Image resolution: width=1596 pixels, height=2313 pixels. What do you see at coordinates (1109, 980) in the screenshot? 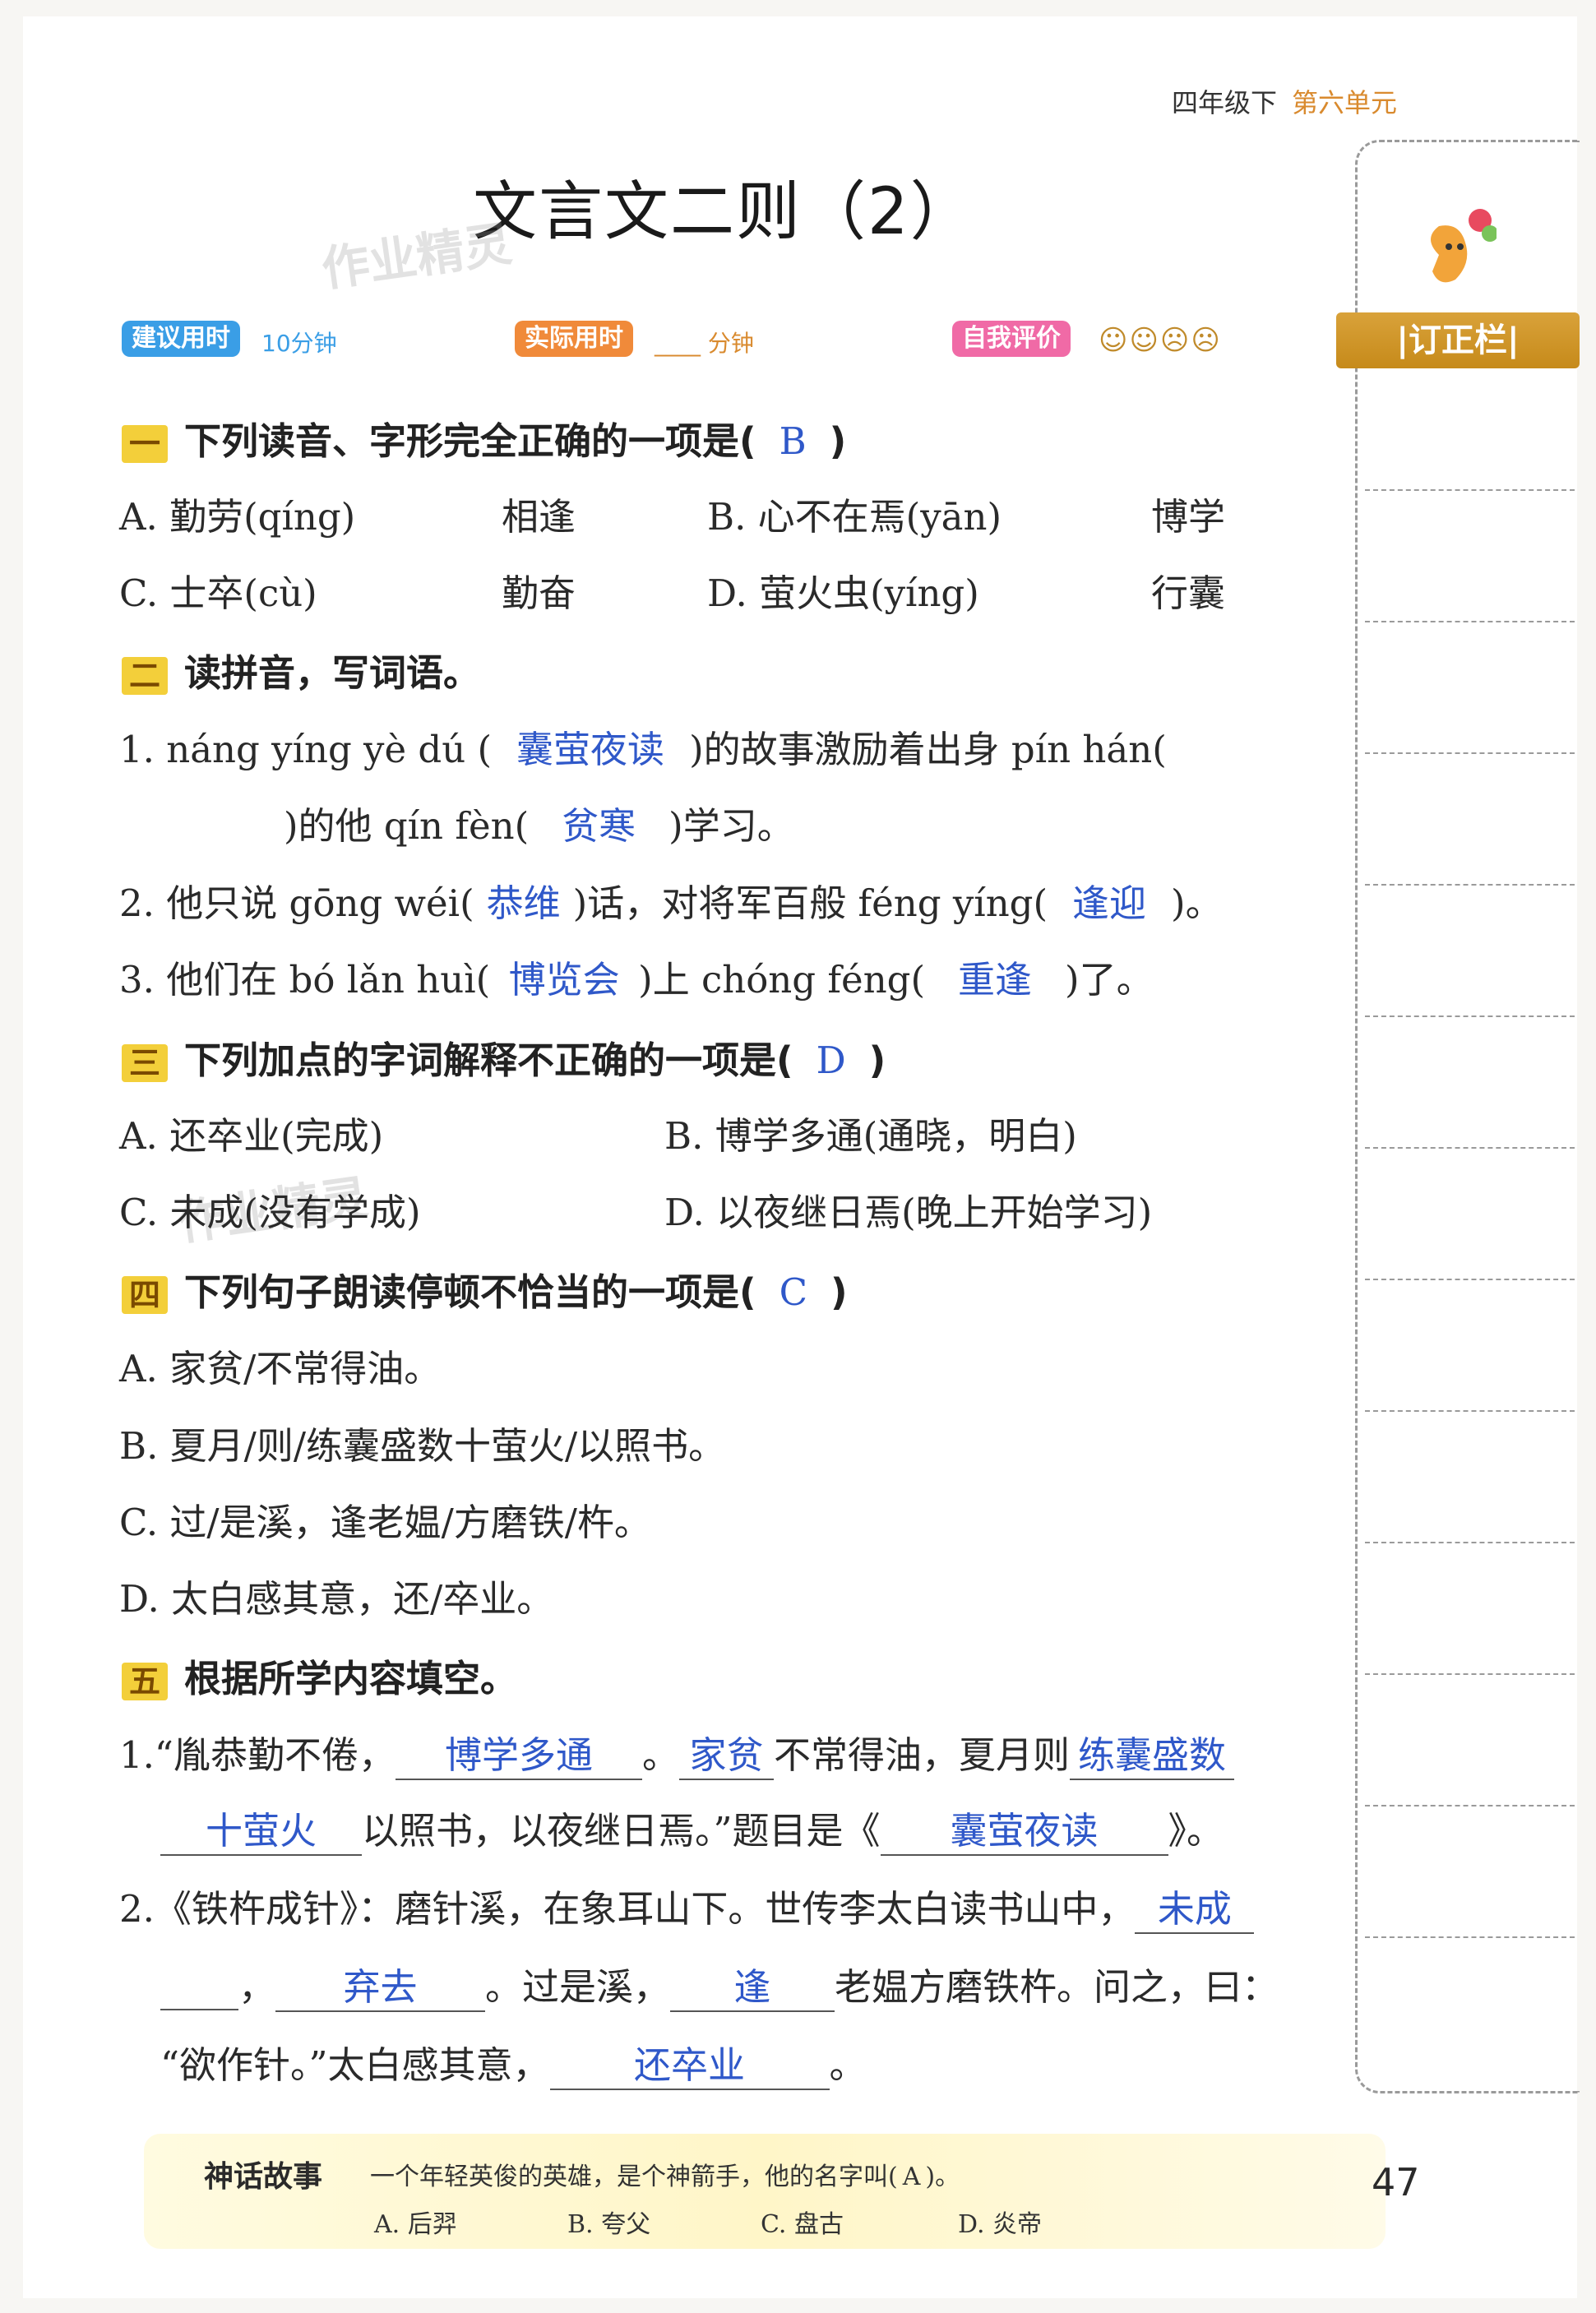
I see `text: )了。` at bounding box center [1109, 980].